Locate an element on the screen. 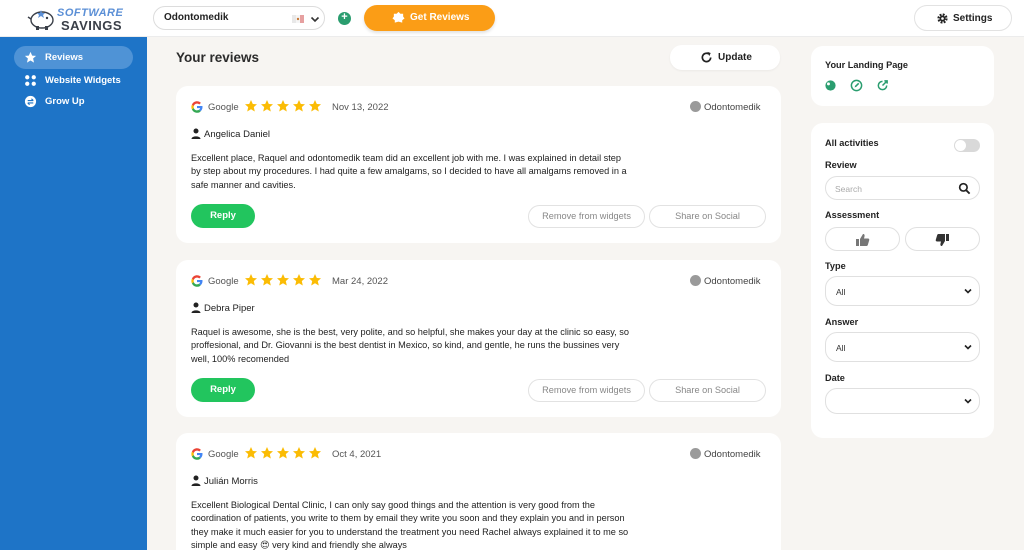 The height and width of the screenshot is (550, 1024). search-input: Search is located at coordinates (902, 188).